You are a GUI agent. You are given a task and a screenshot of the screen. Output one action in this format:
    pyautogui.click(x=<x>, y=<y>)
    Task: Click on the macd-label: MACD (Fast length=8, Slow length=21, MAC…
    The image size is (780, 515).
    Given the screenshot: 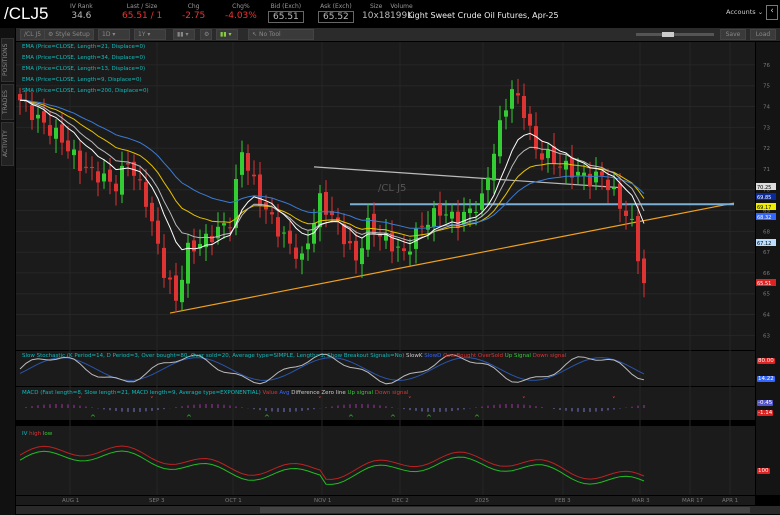 What is the action you would take?
    pyautogui.click(x=141, y=393)
    